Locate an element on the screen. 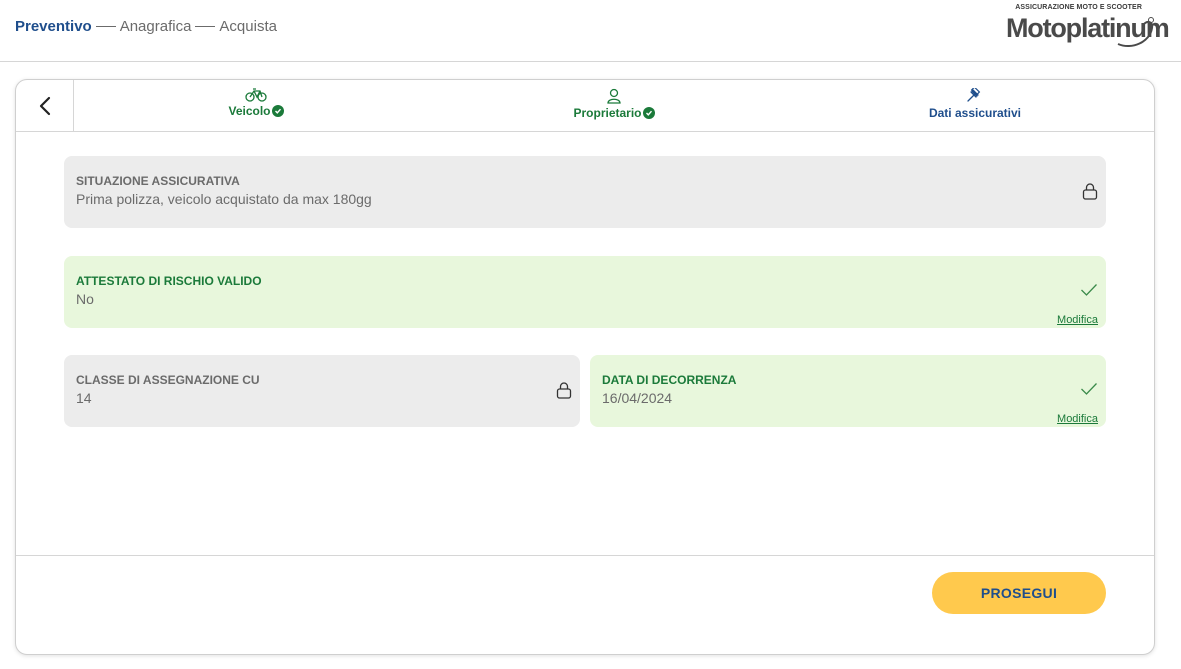 This screenshot has height=669, width=1181. field-label: ATTESTATO DI RISCHIO VALIDO is located at coordinates (169, 281).